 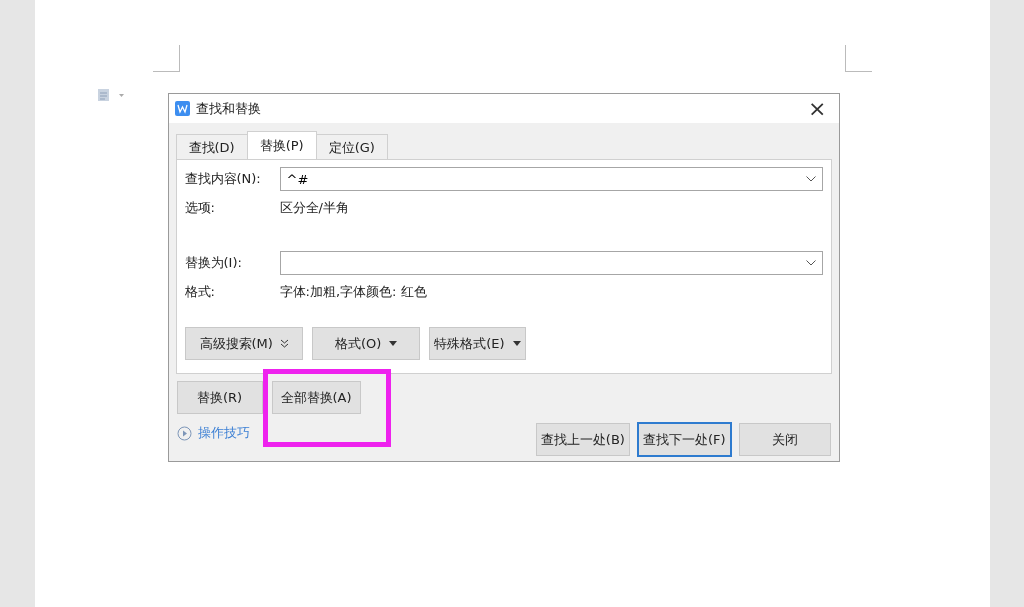 I want to click on option-value: 区分全/半角, so click(x=314, y=208).